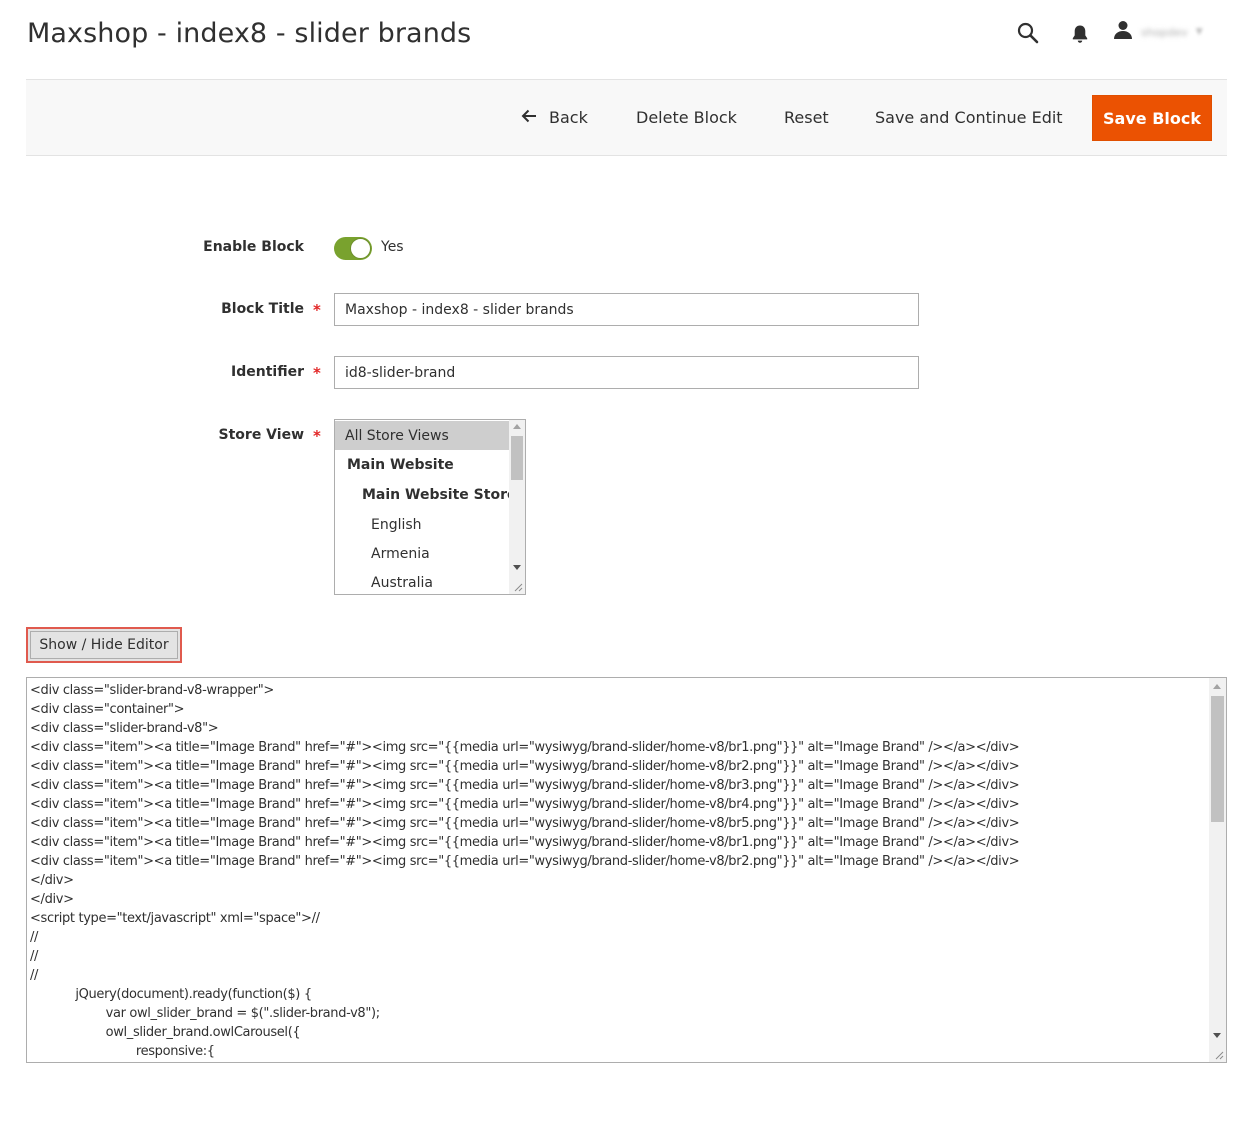  What do you see at coordinates (122, 1051) in the screenshot?
I see `editor-line: responsive:{` at bounding box center [122, 1051].